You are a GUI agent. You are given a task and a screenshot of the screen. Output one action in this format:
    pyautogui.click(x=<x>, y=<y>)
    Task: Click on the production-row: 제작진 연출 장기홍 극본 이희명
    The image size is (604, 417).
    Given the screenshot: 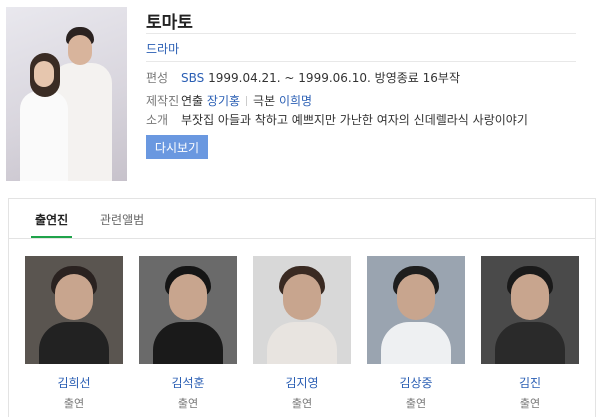 What is the action you would take?
    pyautogui.click(x=229, y=100)
    